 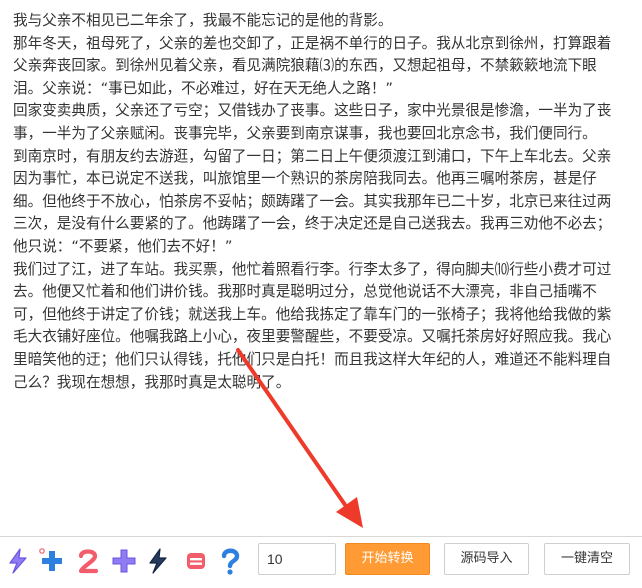 I want to click on equals-icon, so click(x=196, y=561).